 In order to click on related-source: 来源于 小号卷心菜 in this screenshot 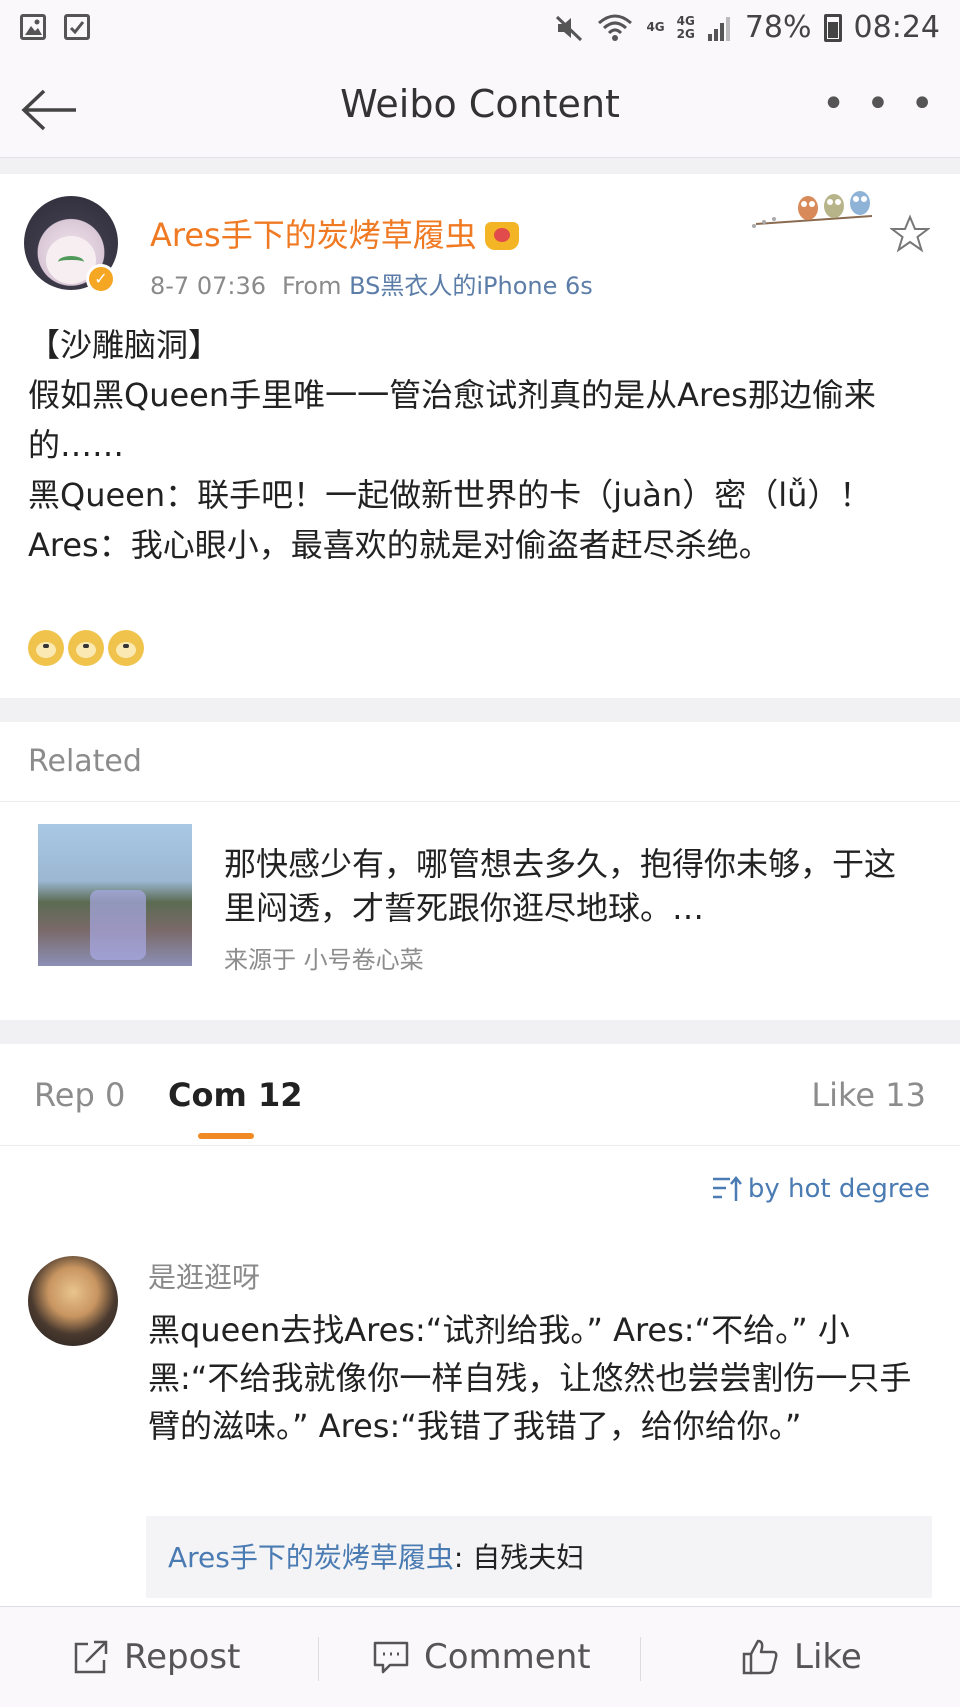, I will do `click(324, 960)`.